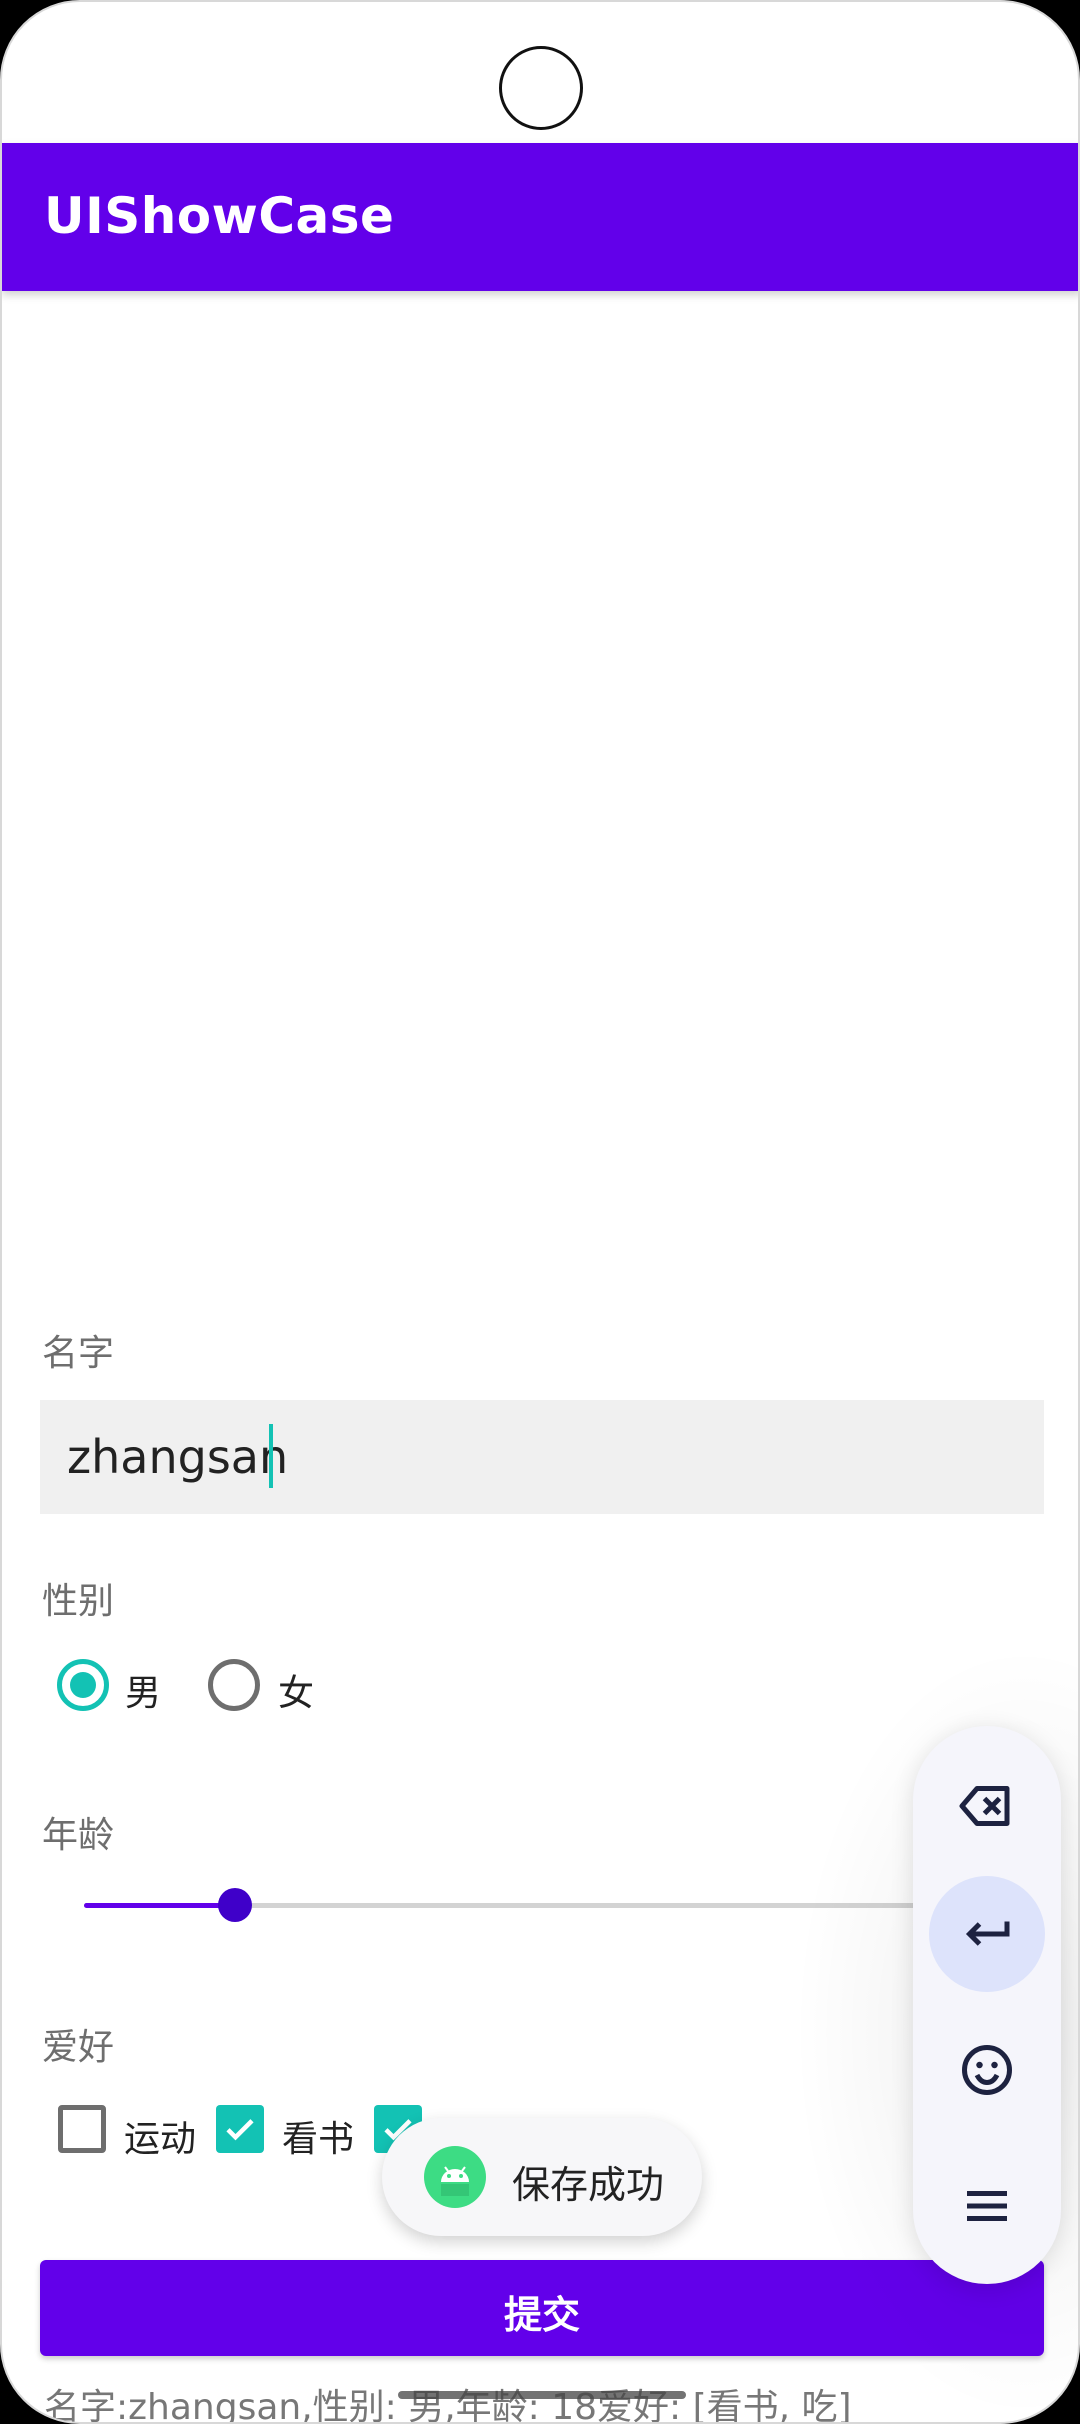  What do you see at coordinates (78, 1601) in the screenshot?
I see `gender-label: 性别` at bounding box center [78, 1601].